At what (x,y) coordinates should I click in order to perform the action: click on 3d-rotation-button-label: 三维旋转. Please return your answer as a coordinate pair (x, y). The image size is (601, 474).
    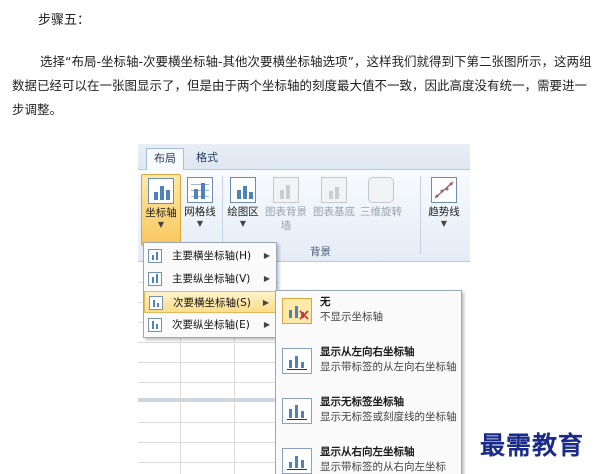
    Looking at the image, I should click on (381, 212).